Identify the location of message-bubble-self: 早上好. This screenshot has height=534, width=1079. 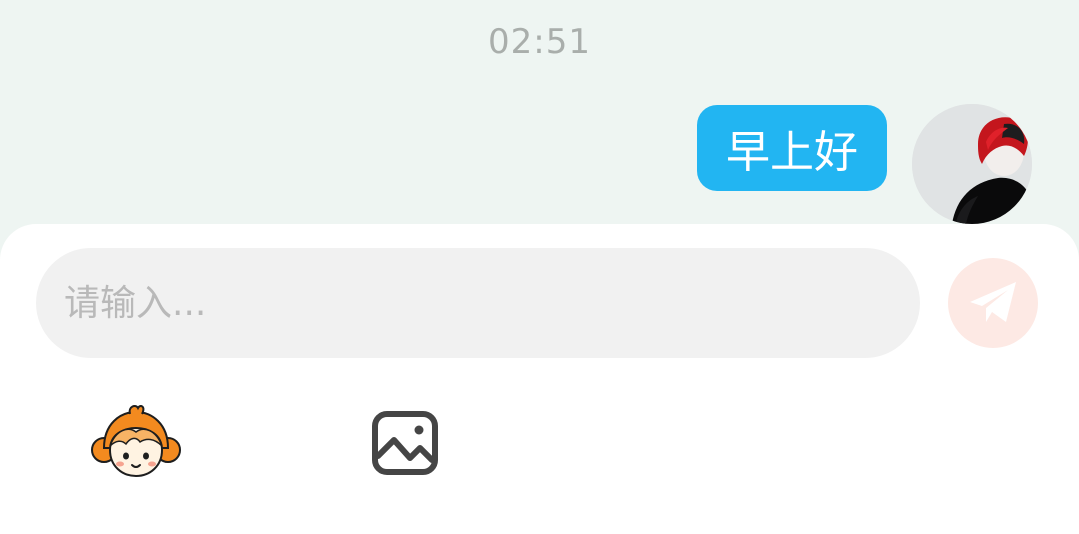
(792, 148).